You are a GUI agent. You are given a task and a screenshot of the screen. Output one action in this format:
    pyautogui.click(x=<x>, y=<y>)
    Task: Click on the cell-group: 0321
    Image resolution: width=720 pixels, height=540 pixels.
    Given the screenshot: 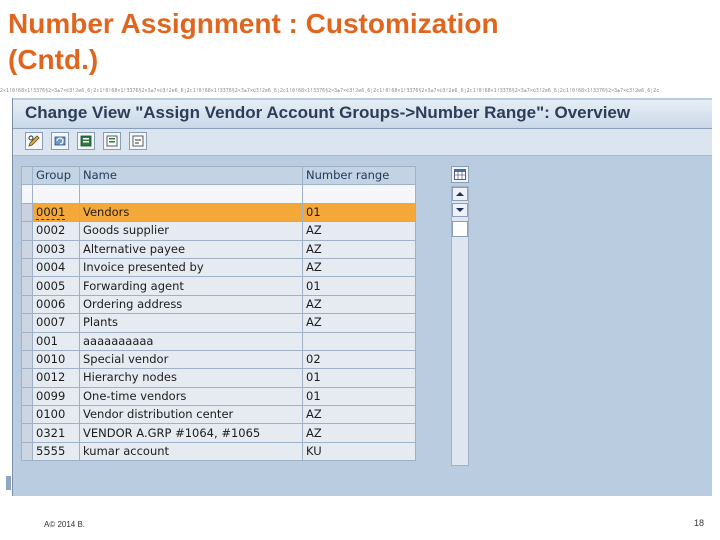 What is the action you would take?
    pyautogui.click(x=56, y=433)
    